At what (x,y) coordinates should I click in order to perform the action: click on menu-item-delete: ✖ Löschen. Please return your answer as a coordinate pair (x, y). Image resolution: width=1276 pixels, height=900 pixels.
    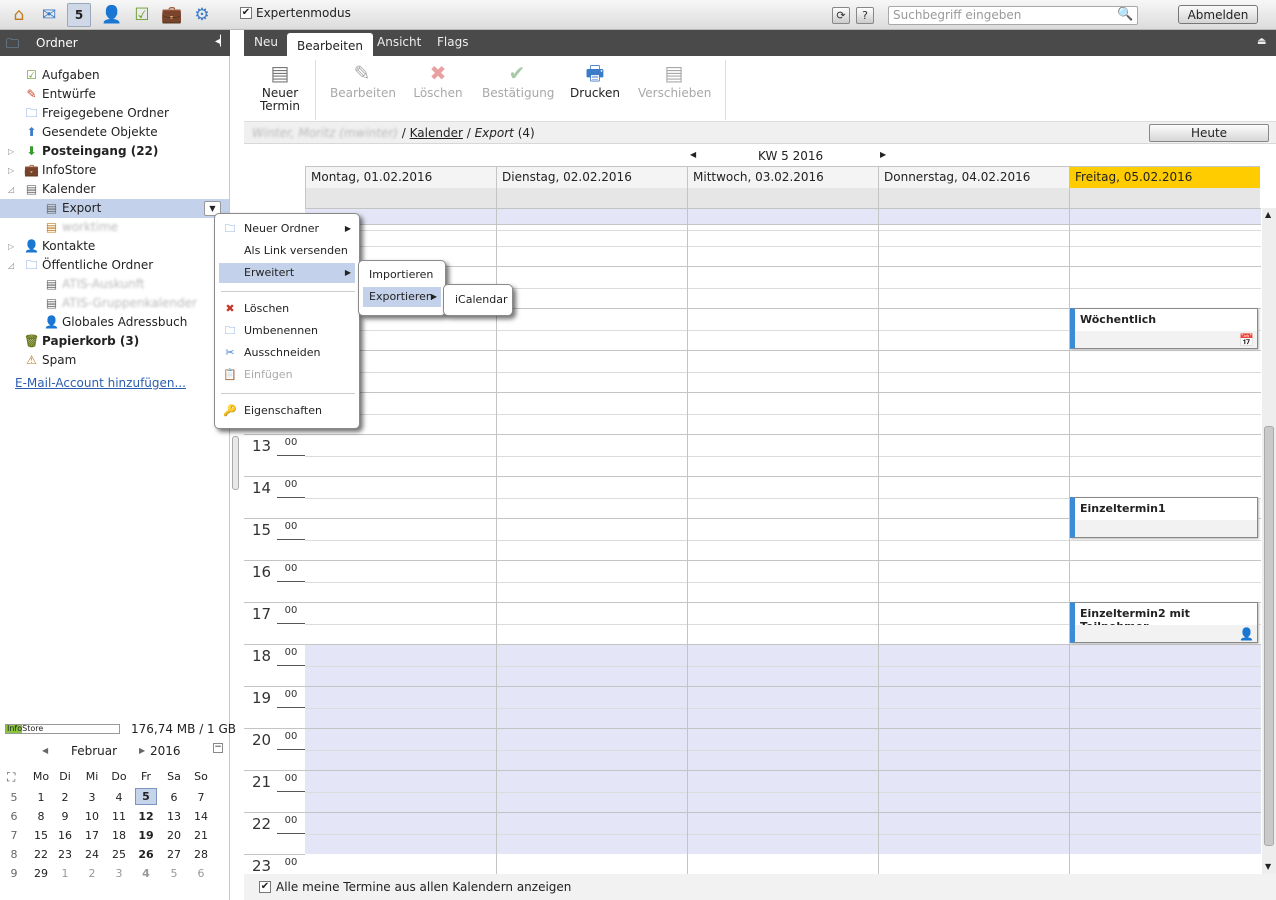
    Looking at the image, I should click on (287, 309).